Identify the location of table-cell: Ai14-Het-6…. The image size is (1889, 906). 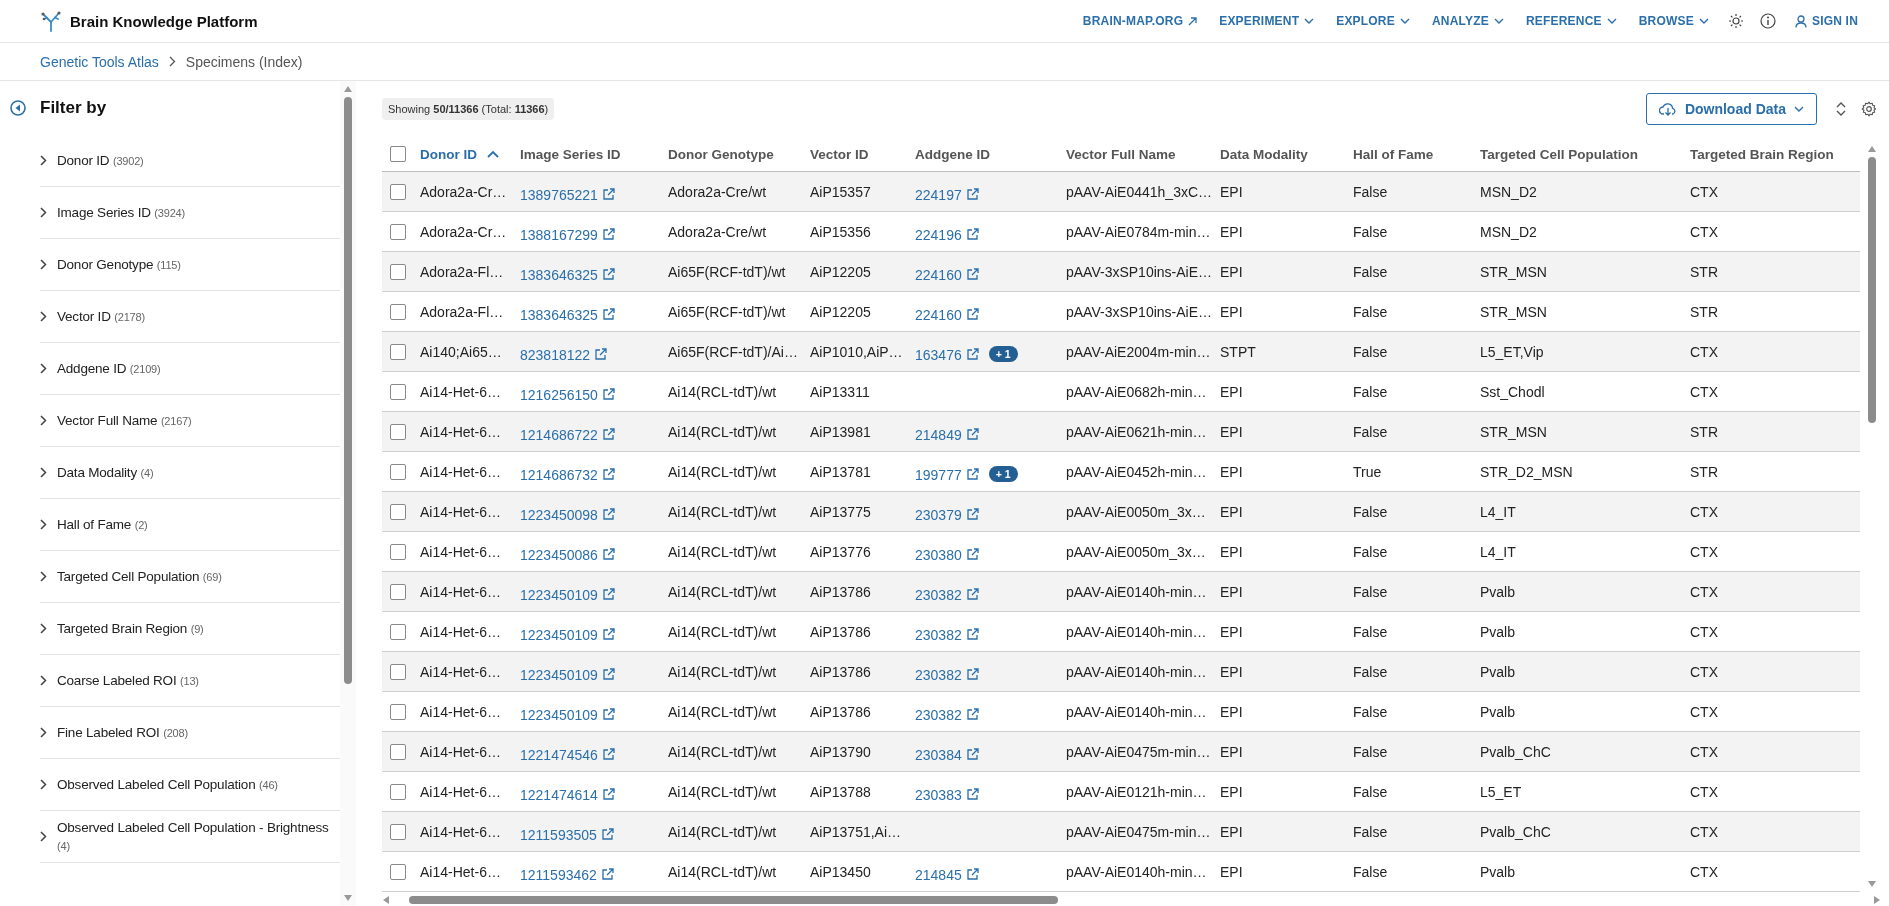
(460, 791).